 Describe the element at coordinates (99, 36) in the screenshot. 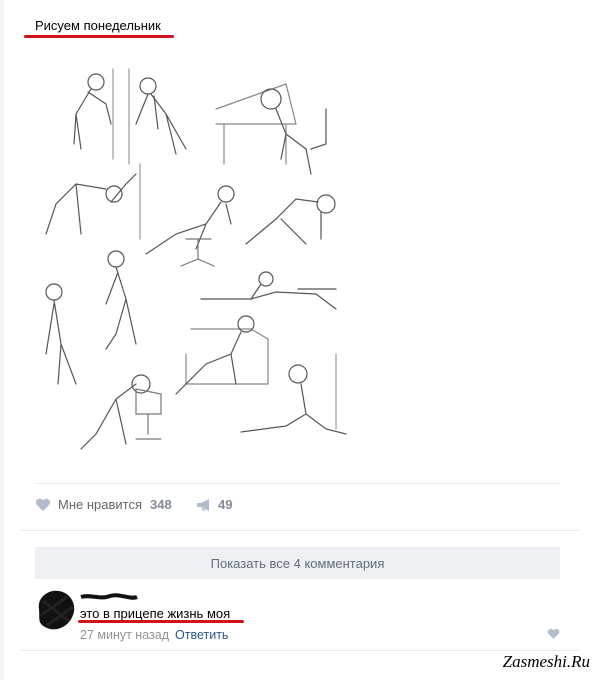

I see `title-underline` at that location.